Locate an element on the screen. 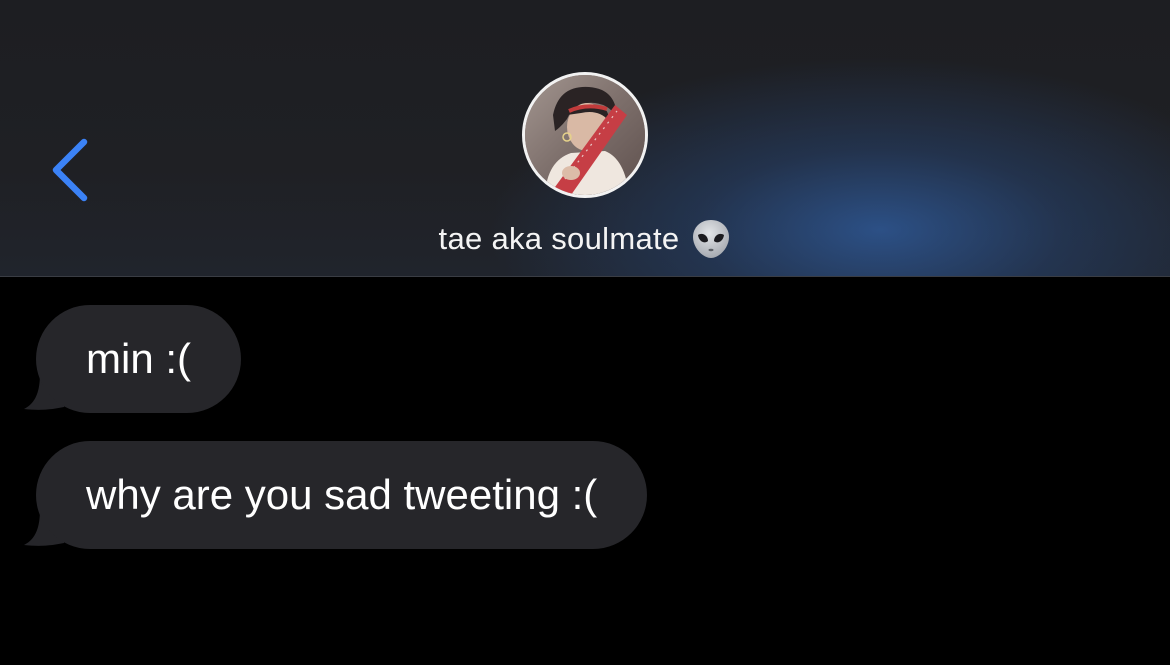 Image resolution: width=1170 pixels, height=665 pixels. alien-emoji-icon is located at coordinates (711, 239).